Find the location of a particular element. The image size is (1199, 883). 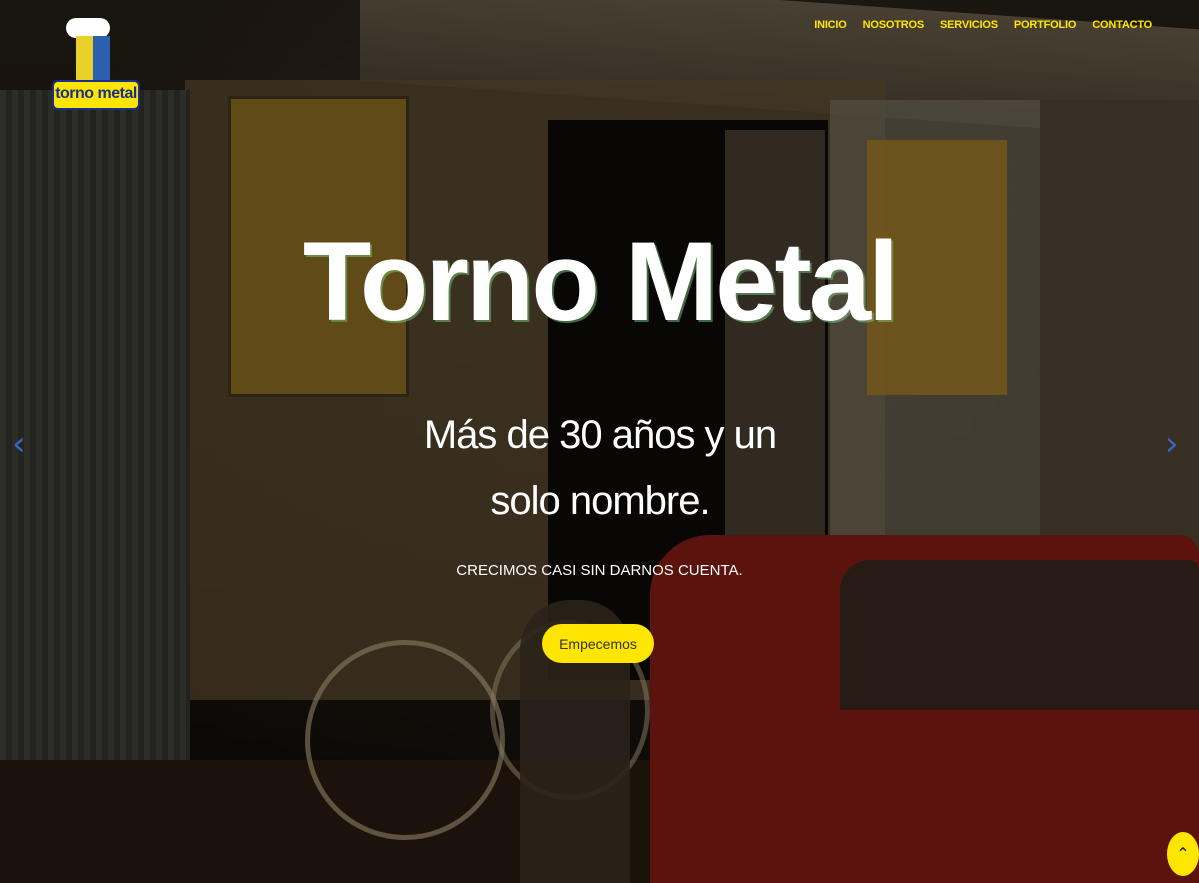

hero-subtitle-line1: Más de 30 años y un is located at coordinates (600, 435).